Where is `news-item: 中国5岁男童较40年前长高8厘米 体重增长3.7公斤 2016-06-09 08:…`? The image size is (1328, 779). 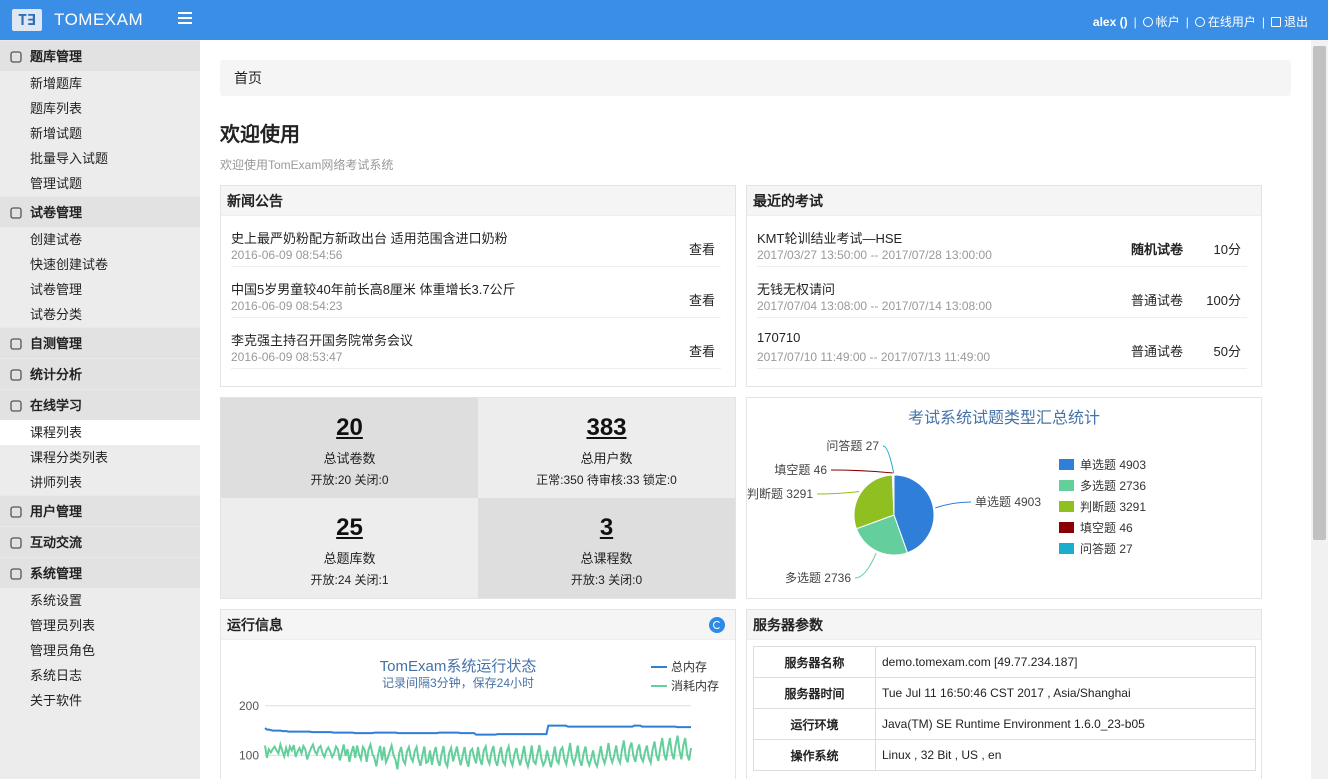
news-item: 中国5岁男童较40年前长高8厘米 体重增长3.7公斤 2016-06-09 08:… is located at coordinates (476, 292).